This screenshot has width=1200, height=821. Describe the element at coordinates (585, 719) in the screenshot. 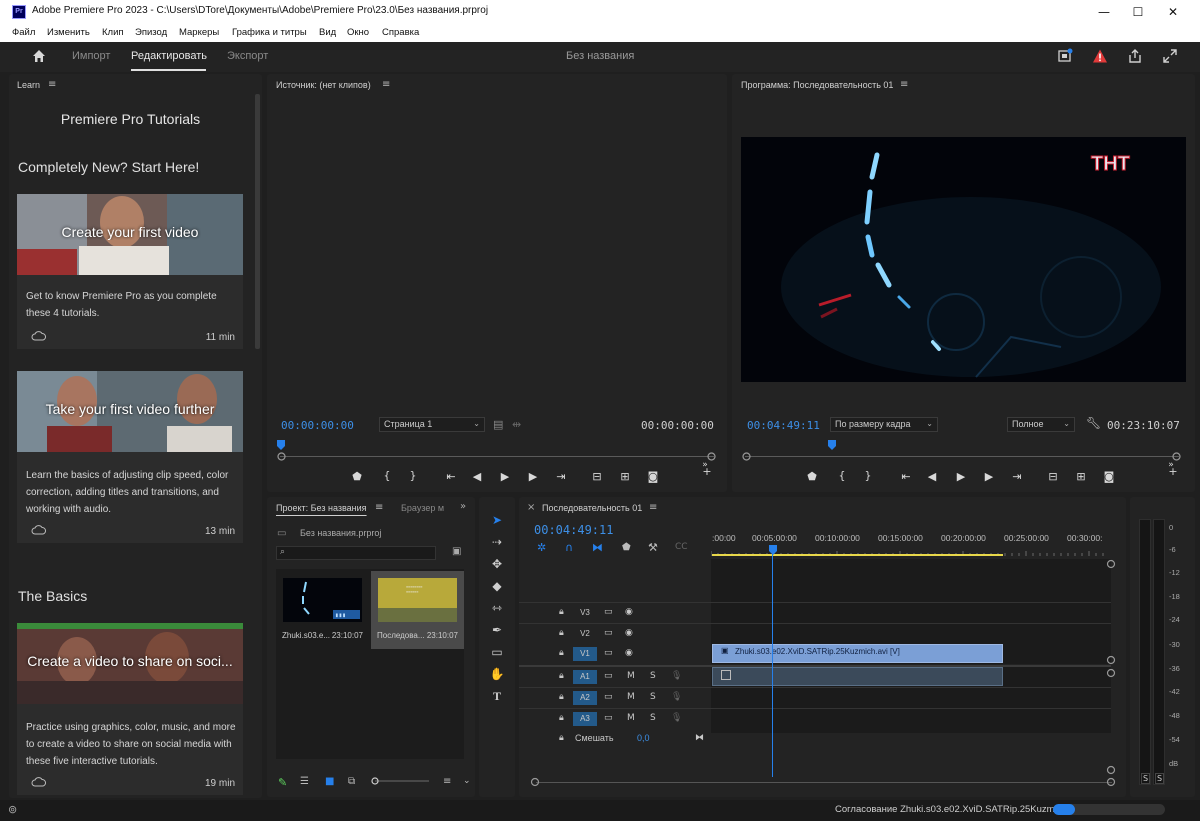

I see `track-label: A3` at that location.